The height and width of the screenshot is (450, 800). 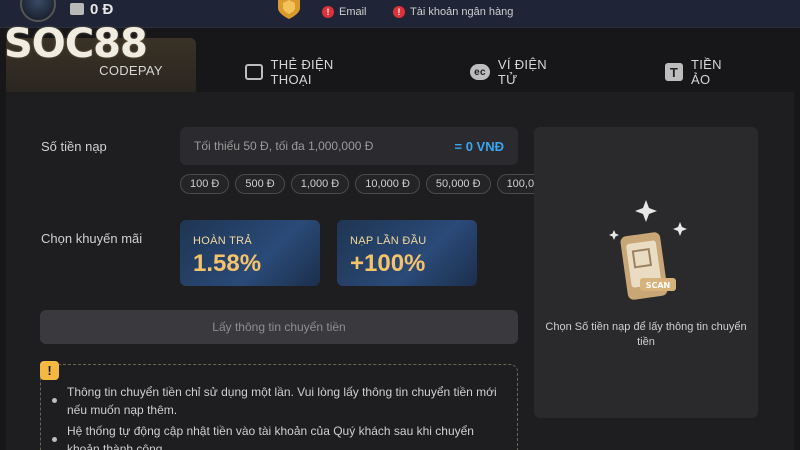 What do you see at coordinates (462, 12) in the screenshot?
I see `verify-bank-label: Tài khoản ngân hàng` at bounding box center [462, 12].